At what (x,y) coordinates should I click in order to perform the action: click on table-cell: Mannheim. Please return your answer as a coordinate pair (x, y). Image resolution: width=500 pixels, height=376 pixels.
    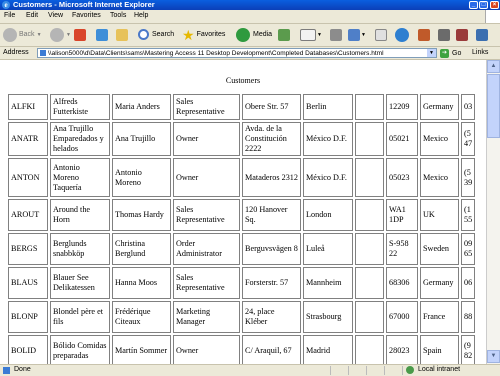
    Looking at the image, I should click on (328, 283).